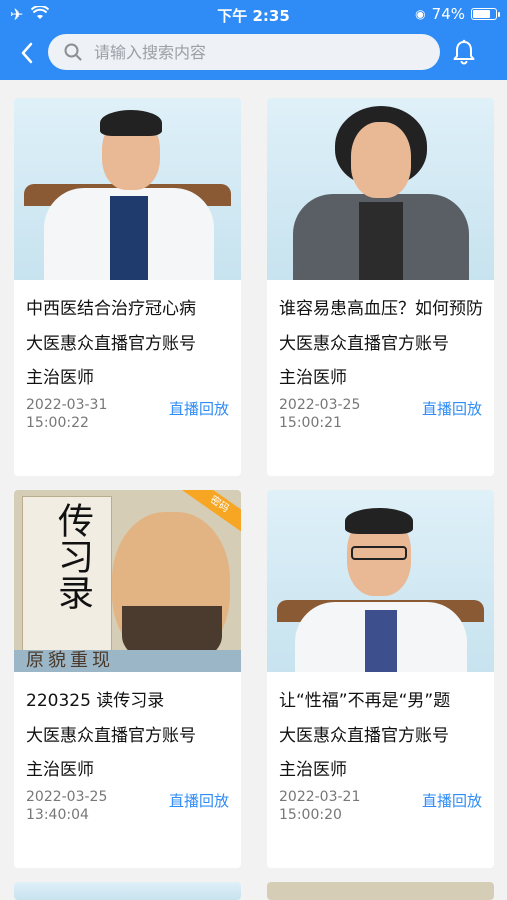 The image size is (507, 900). I want to click on book-banner: 原貌重现, so click(127, 661).